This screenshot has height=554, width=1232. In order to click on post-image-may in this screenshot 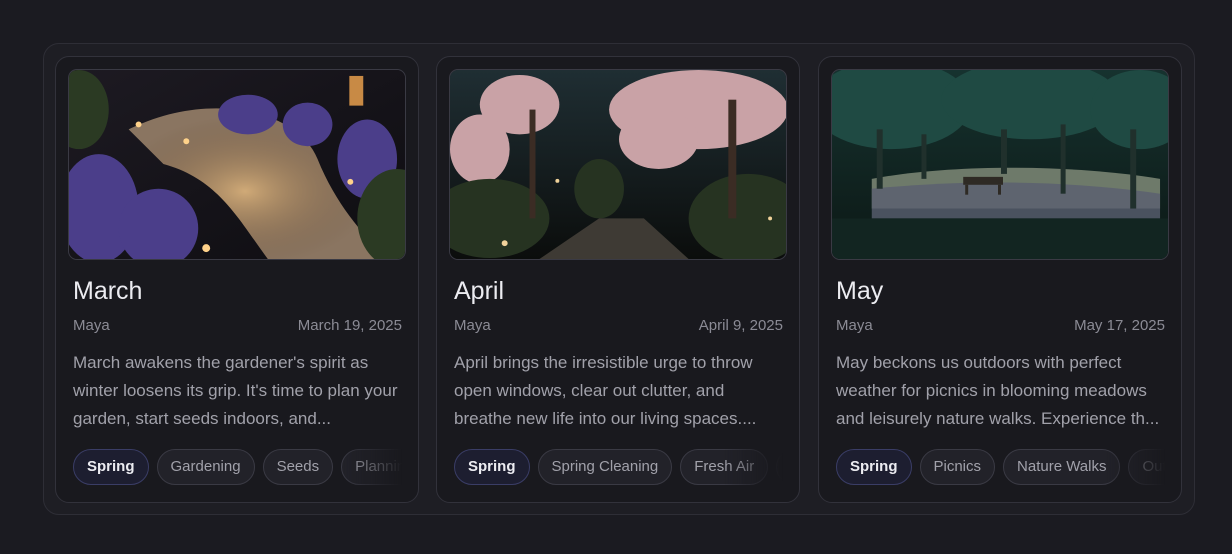, I will do `click(1000, 164)`.